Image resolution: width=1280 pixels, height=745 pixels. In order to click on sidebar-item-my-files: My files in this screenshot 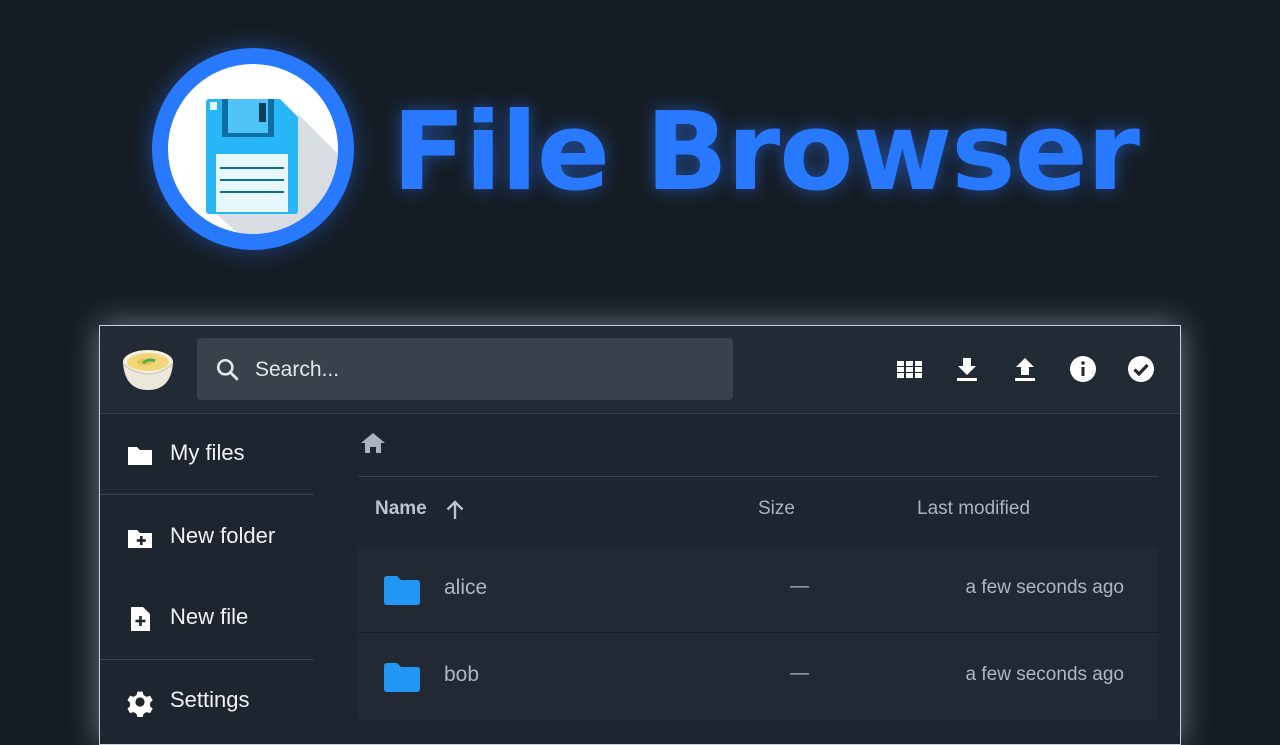, I will do `click(207, 454)`.